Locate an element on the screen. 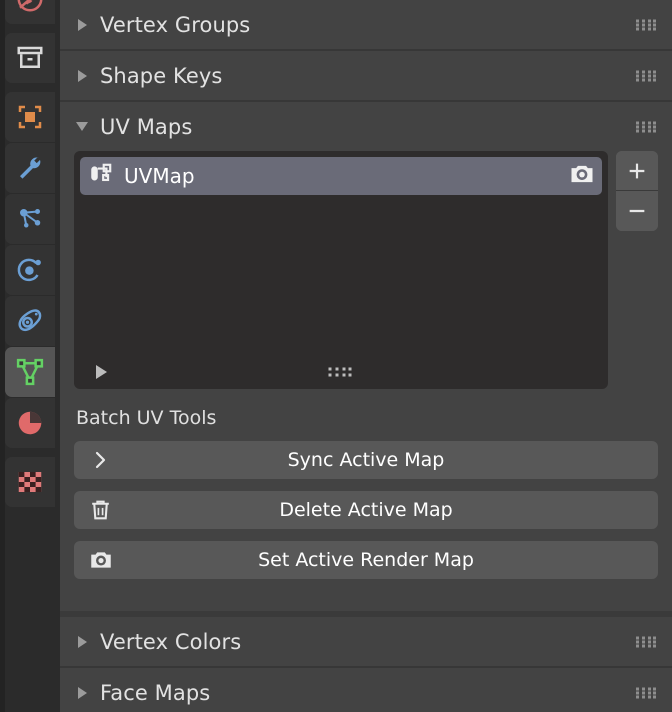 This screenshot has width=672, height=712. wrench-icon is located at coordinates (30, 168).